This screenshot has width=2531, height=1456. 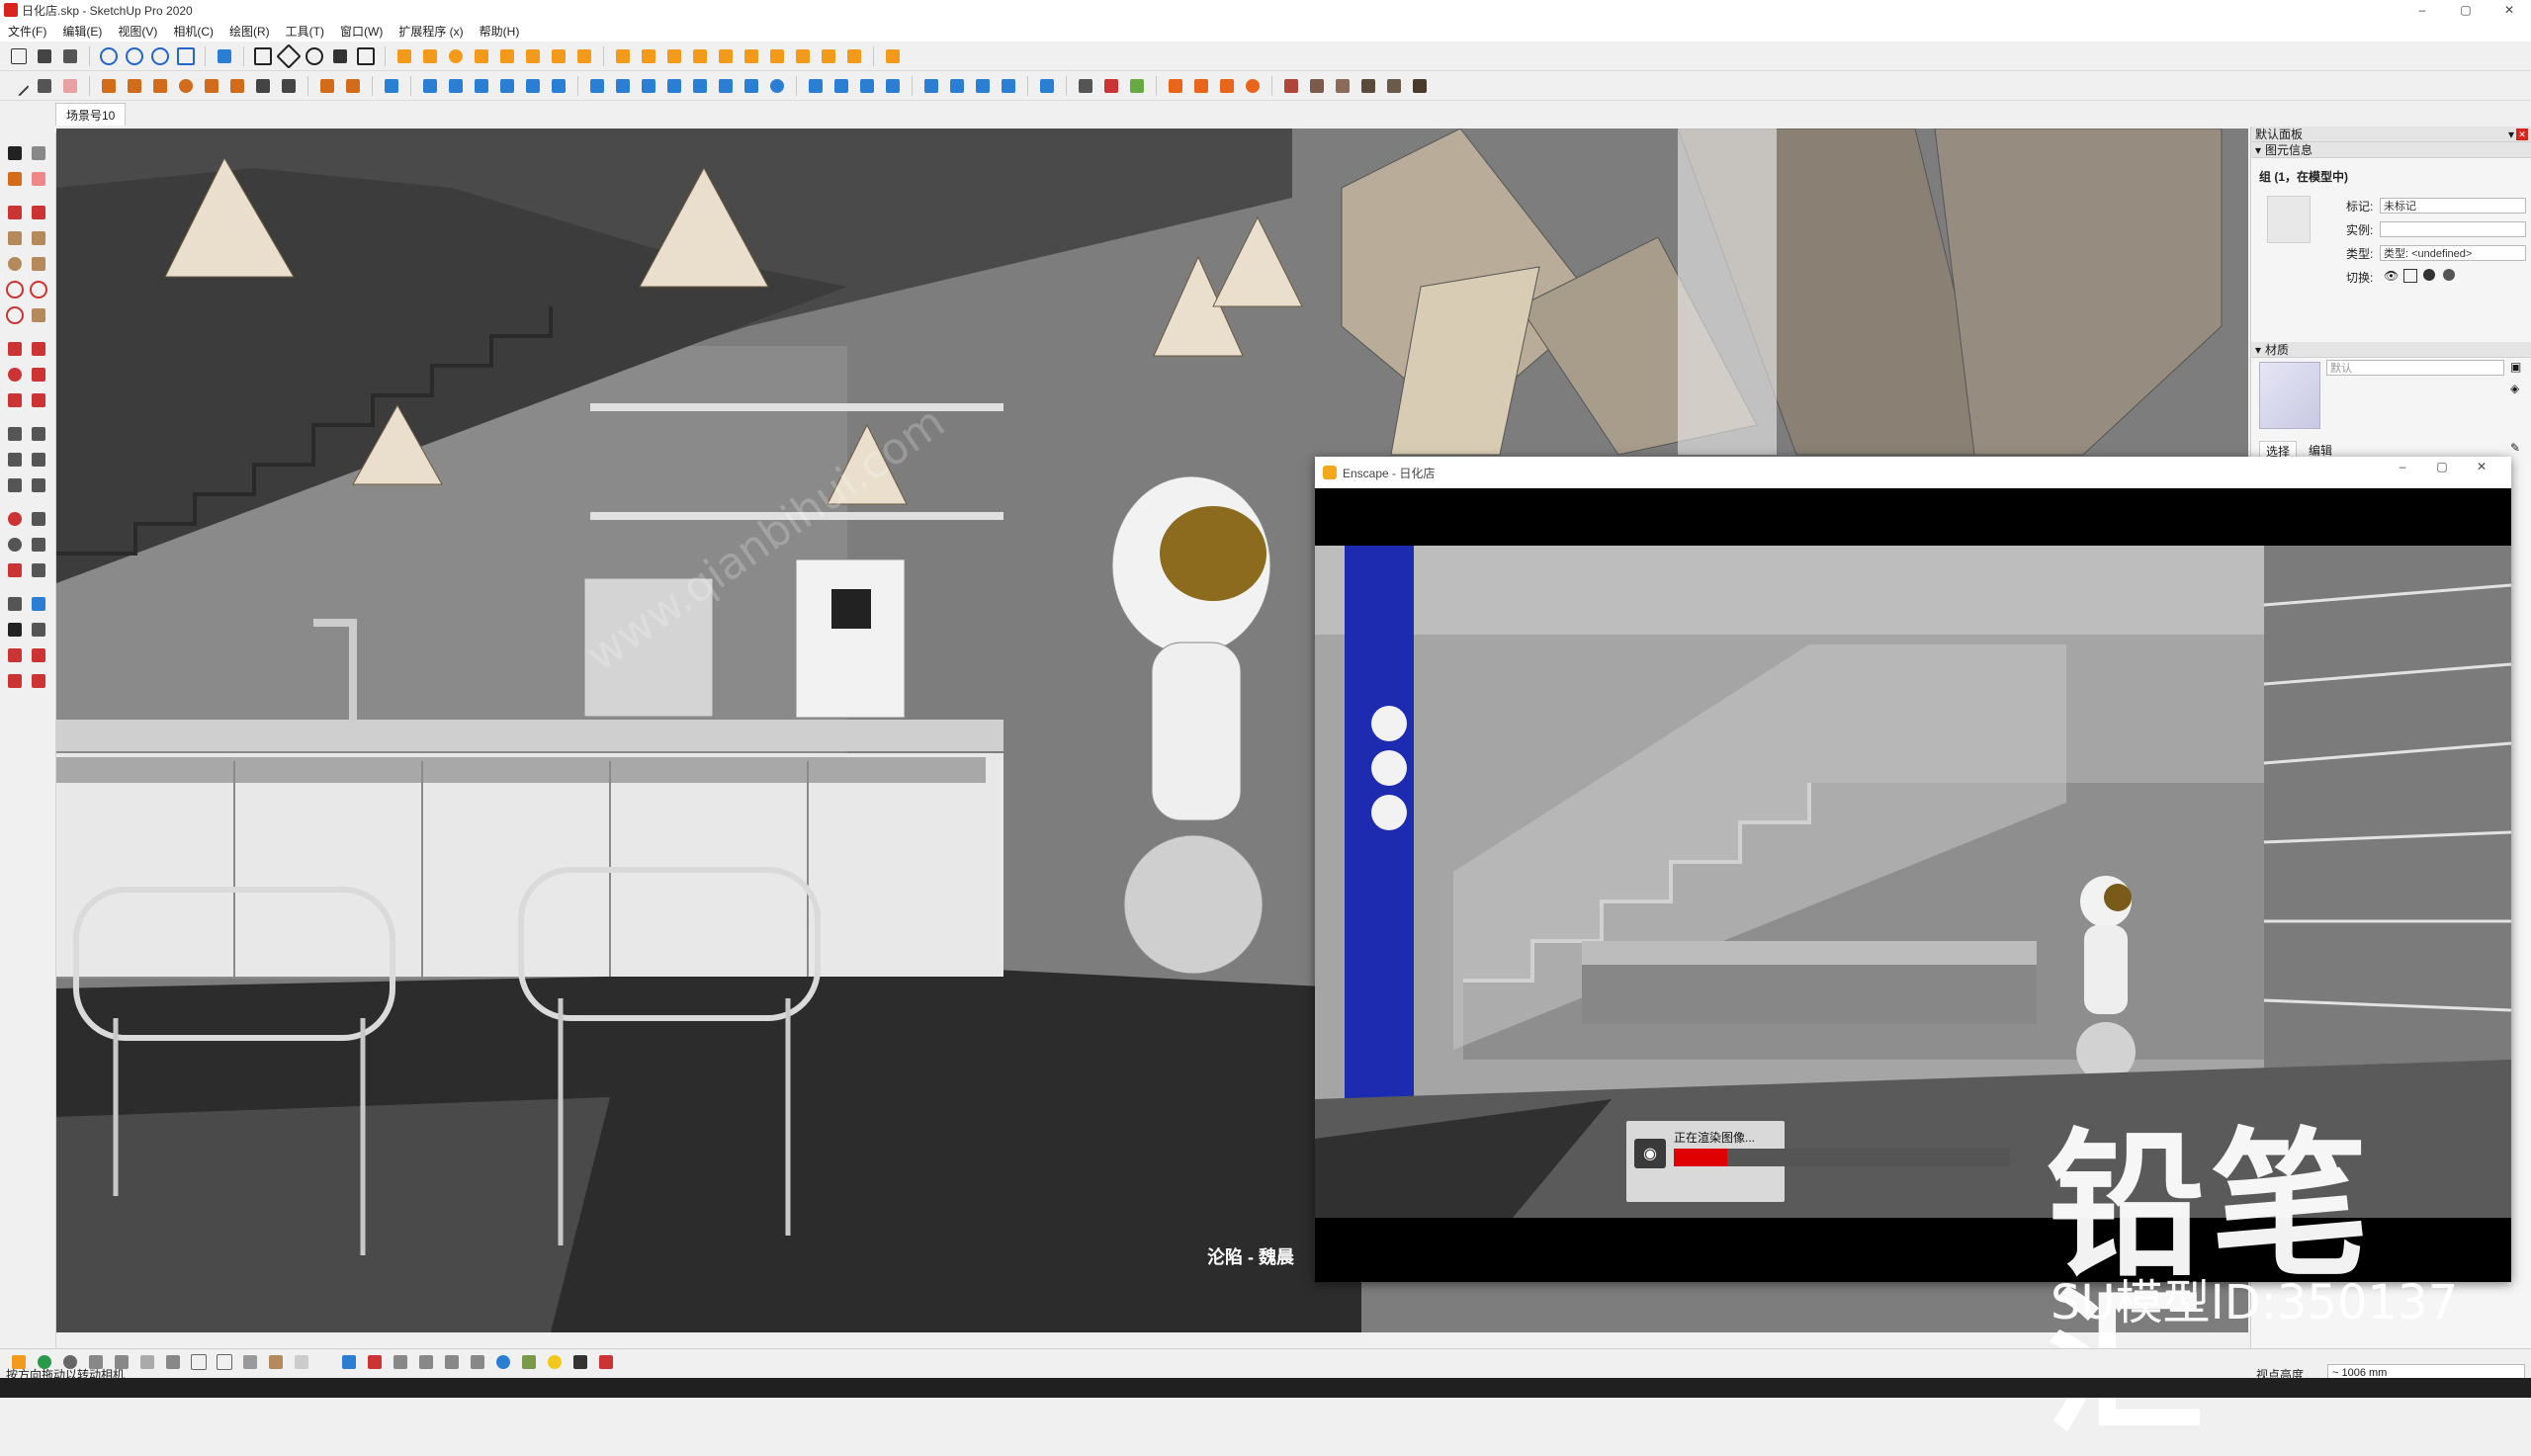 I want to click on flip-edge-icon, so click(x=893, y=86).